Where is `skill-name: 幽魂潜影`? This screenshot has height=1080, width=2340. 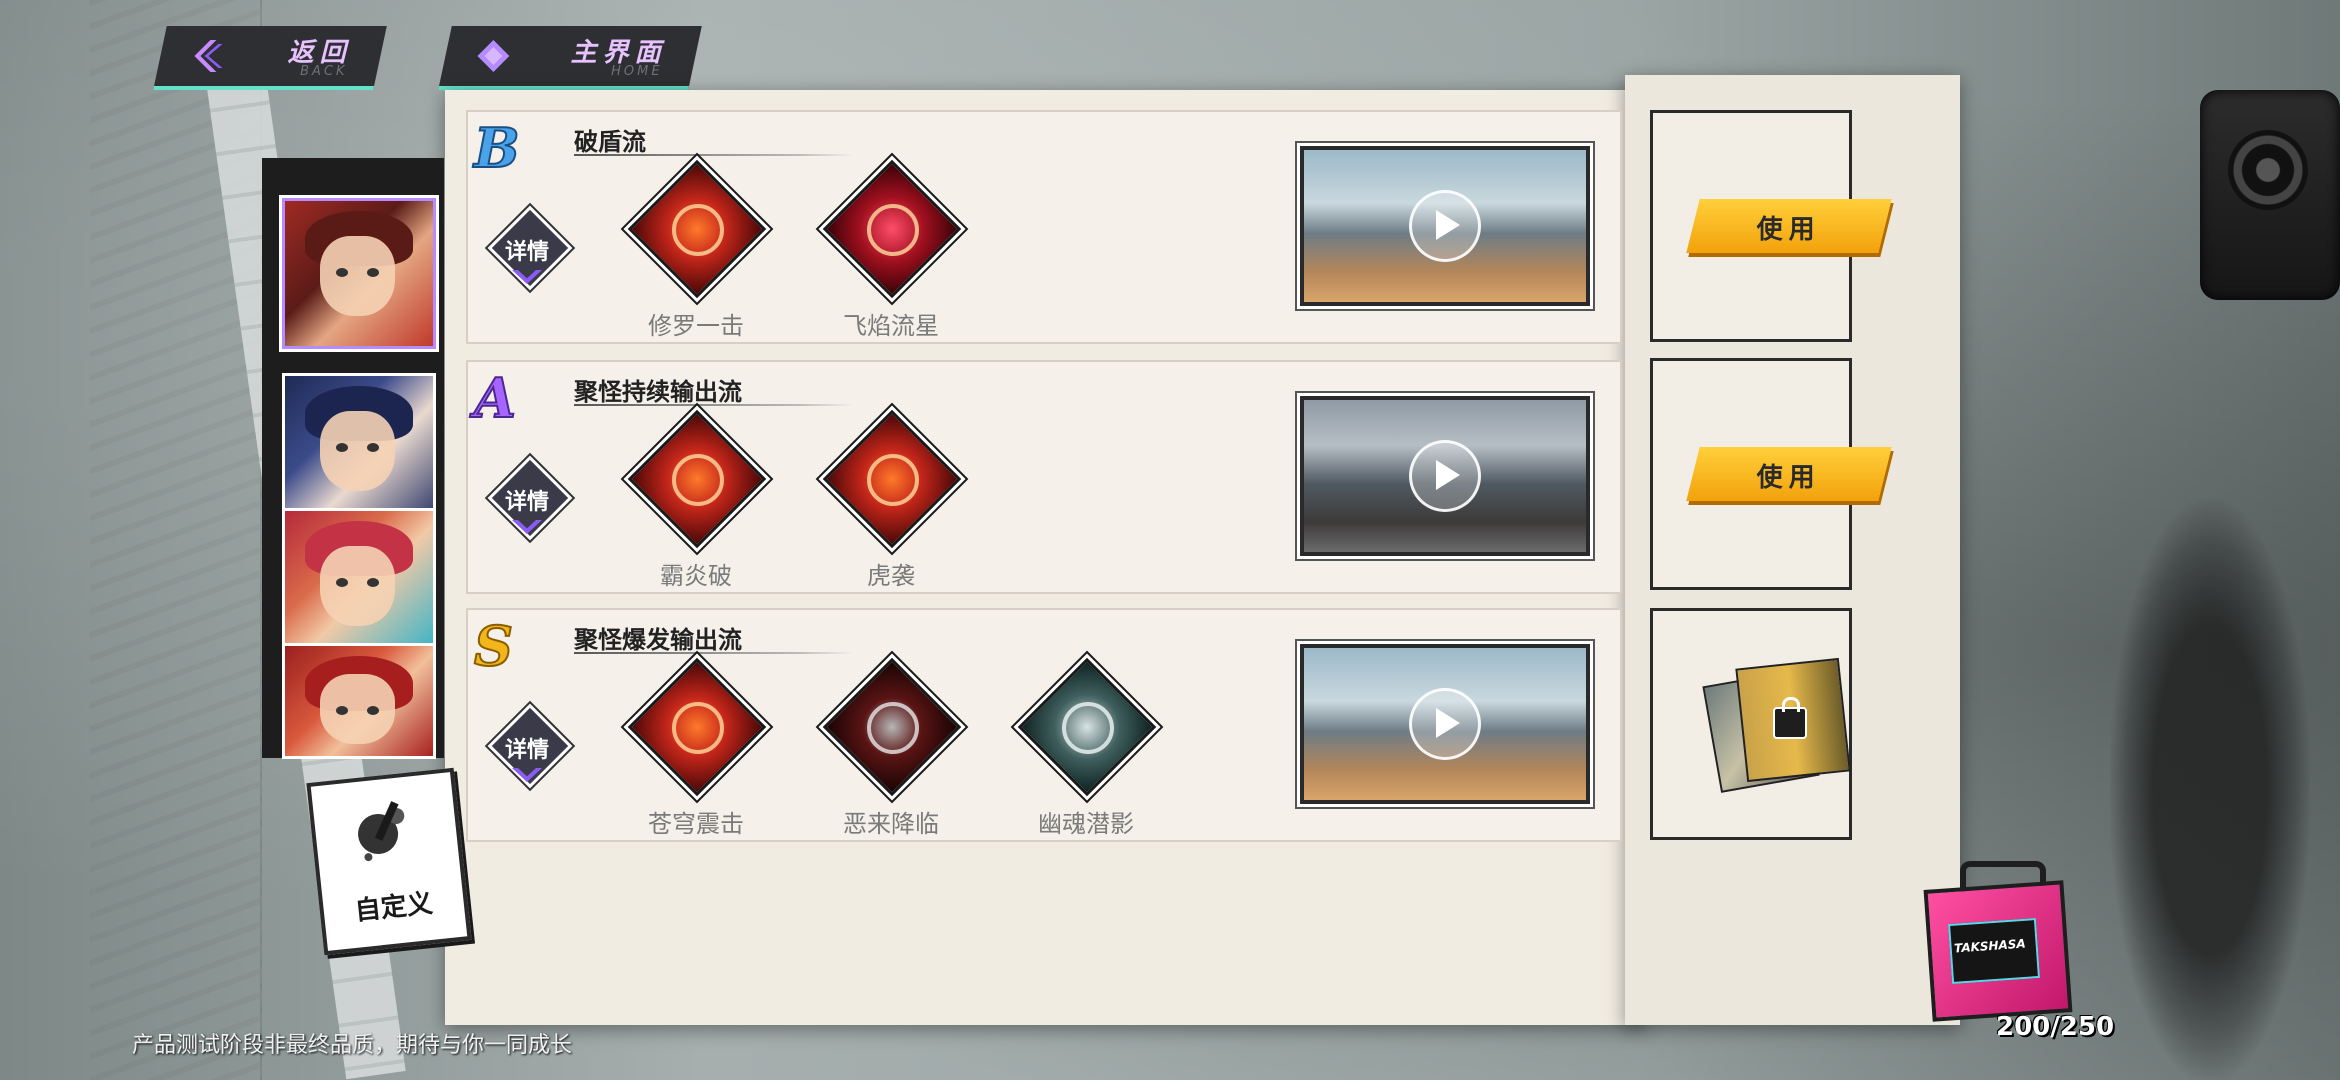
skill-name: 幽魂潜影 is located at coordinates (1086, 824).